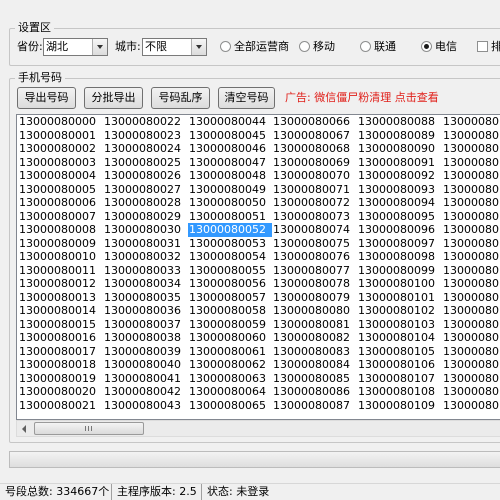 This screenshot has height=500, width=500. Describe the element at coordinates (60, 284) in the screenshot. I see `list-item: 13000080012` at that location.